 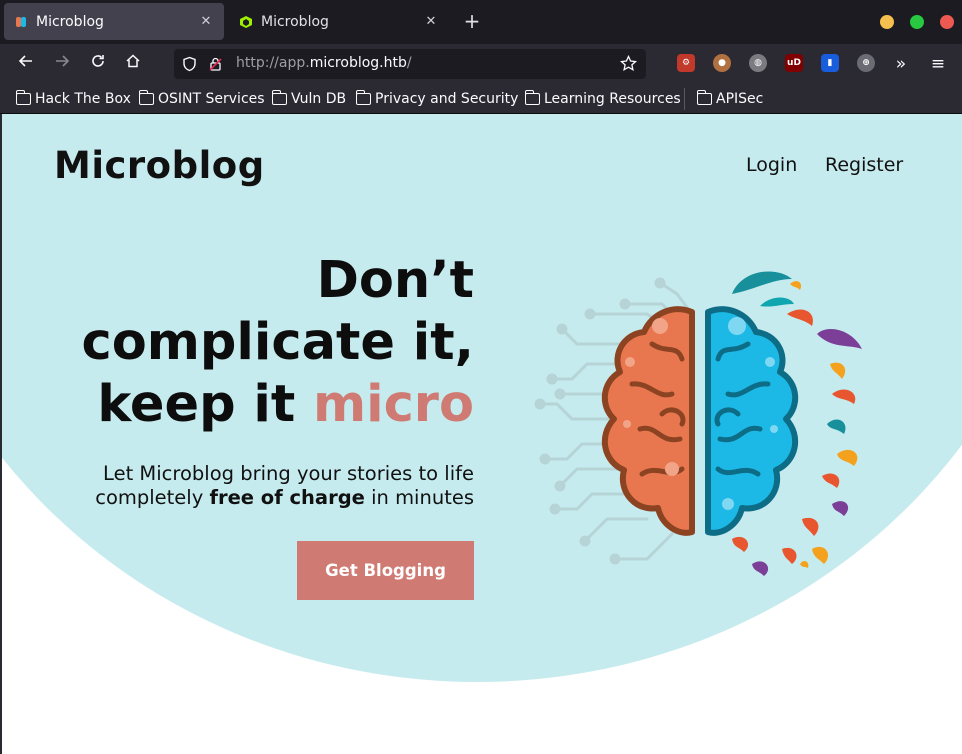 I want to click on bitwarden-icon: ▮, so click(x=830, y=63).